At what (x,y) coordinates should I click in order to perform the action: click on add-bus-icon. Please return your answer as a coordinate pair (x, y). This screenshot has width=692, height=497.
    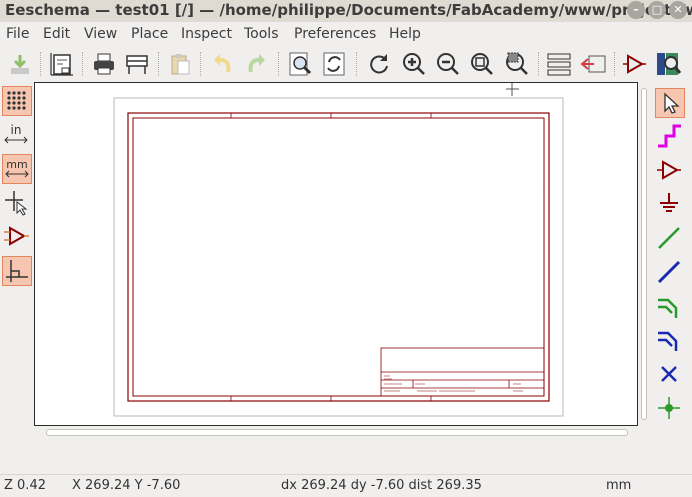
    Looking at the image, I should click on (670, 273).